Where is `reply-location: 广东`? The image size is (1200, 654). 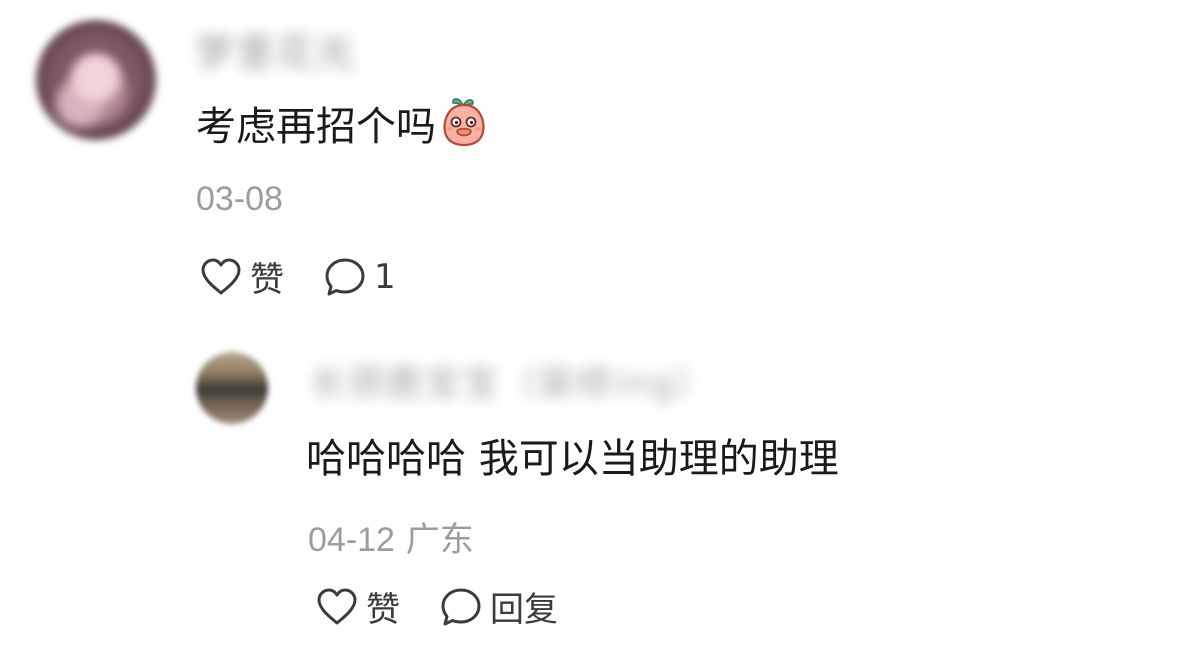
reply-location: 广东 is located at coordinates (439, 540).